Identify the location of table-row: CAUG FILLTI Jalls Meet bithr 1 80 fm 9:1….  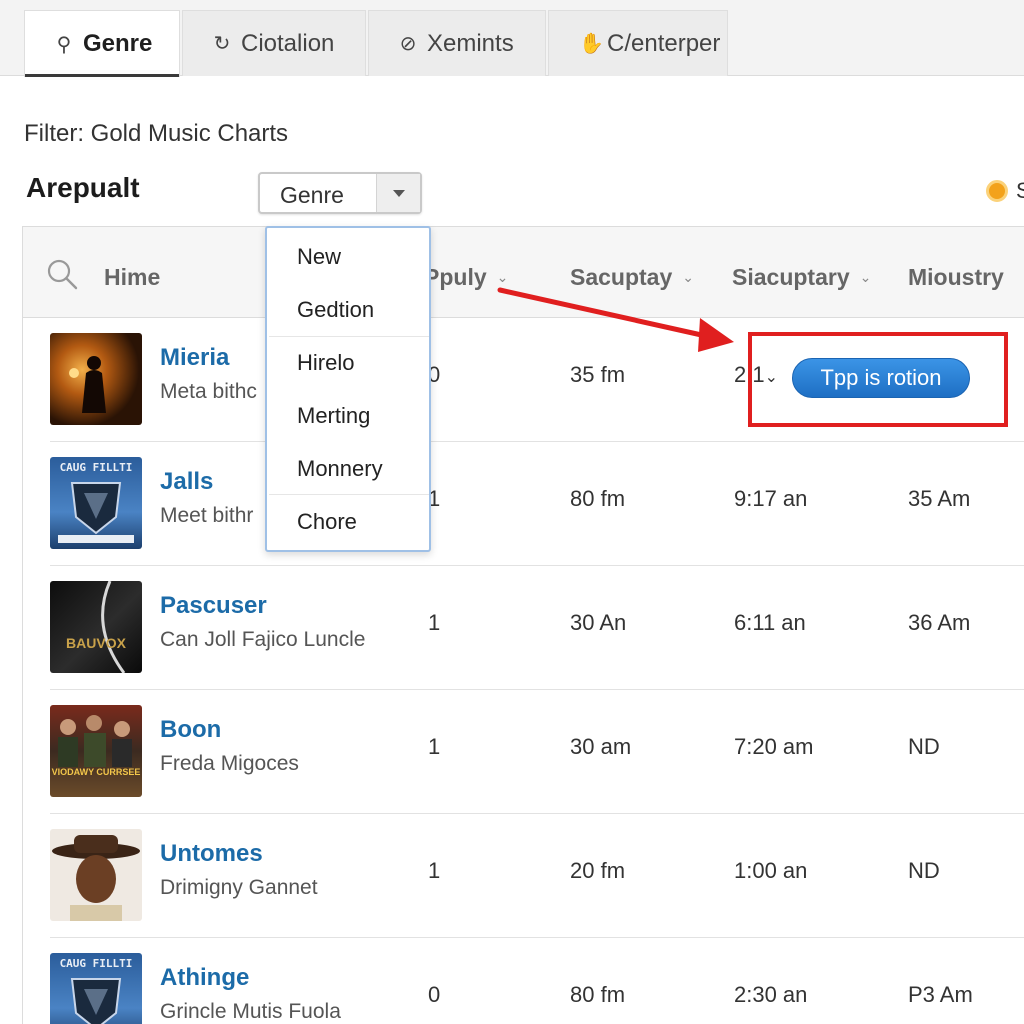
(537, 504).